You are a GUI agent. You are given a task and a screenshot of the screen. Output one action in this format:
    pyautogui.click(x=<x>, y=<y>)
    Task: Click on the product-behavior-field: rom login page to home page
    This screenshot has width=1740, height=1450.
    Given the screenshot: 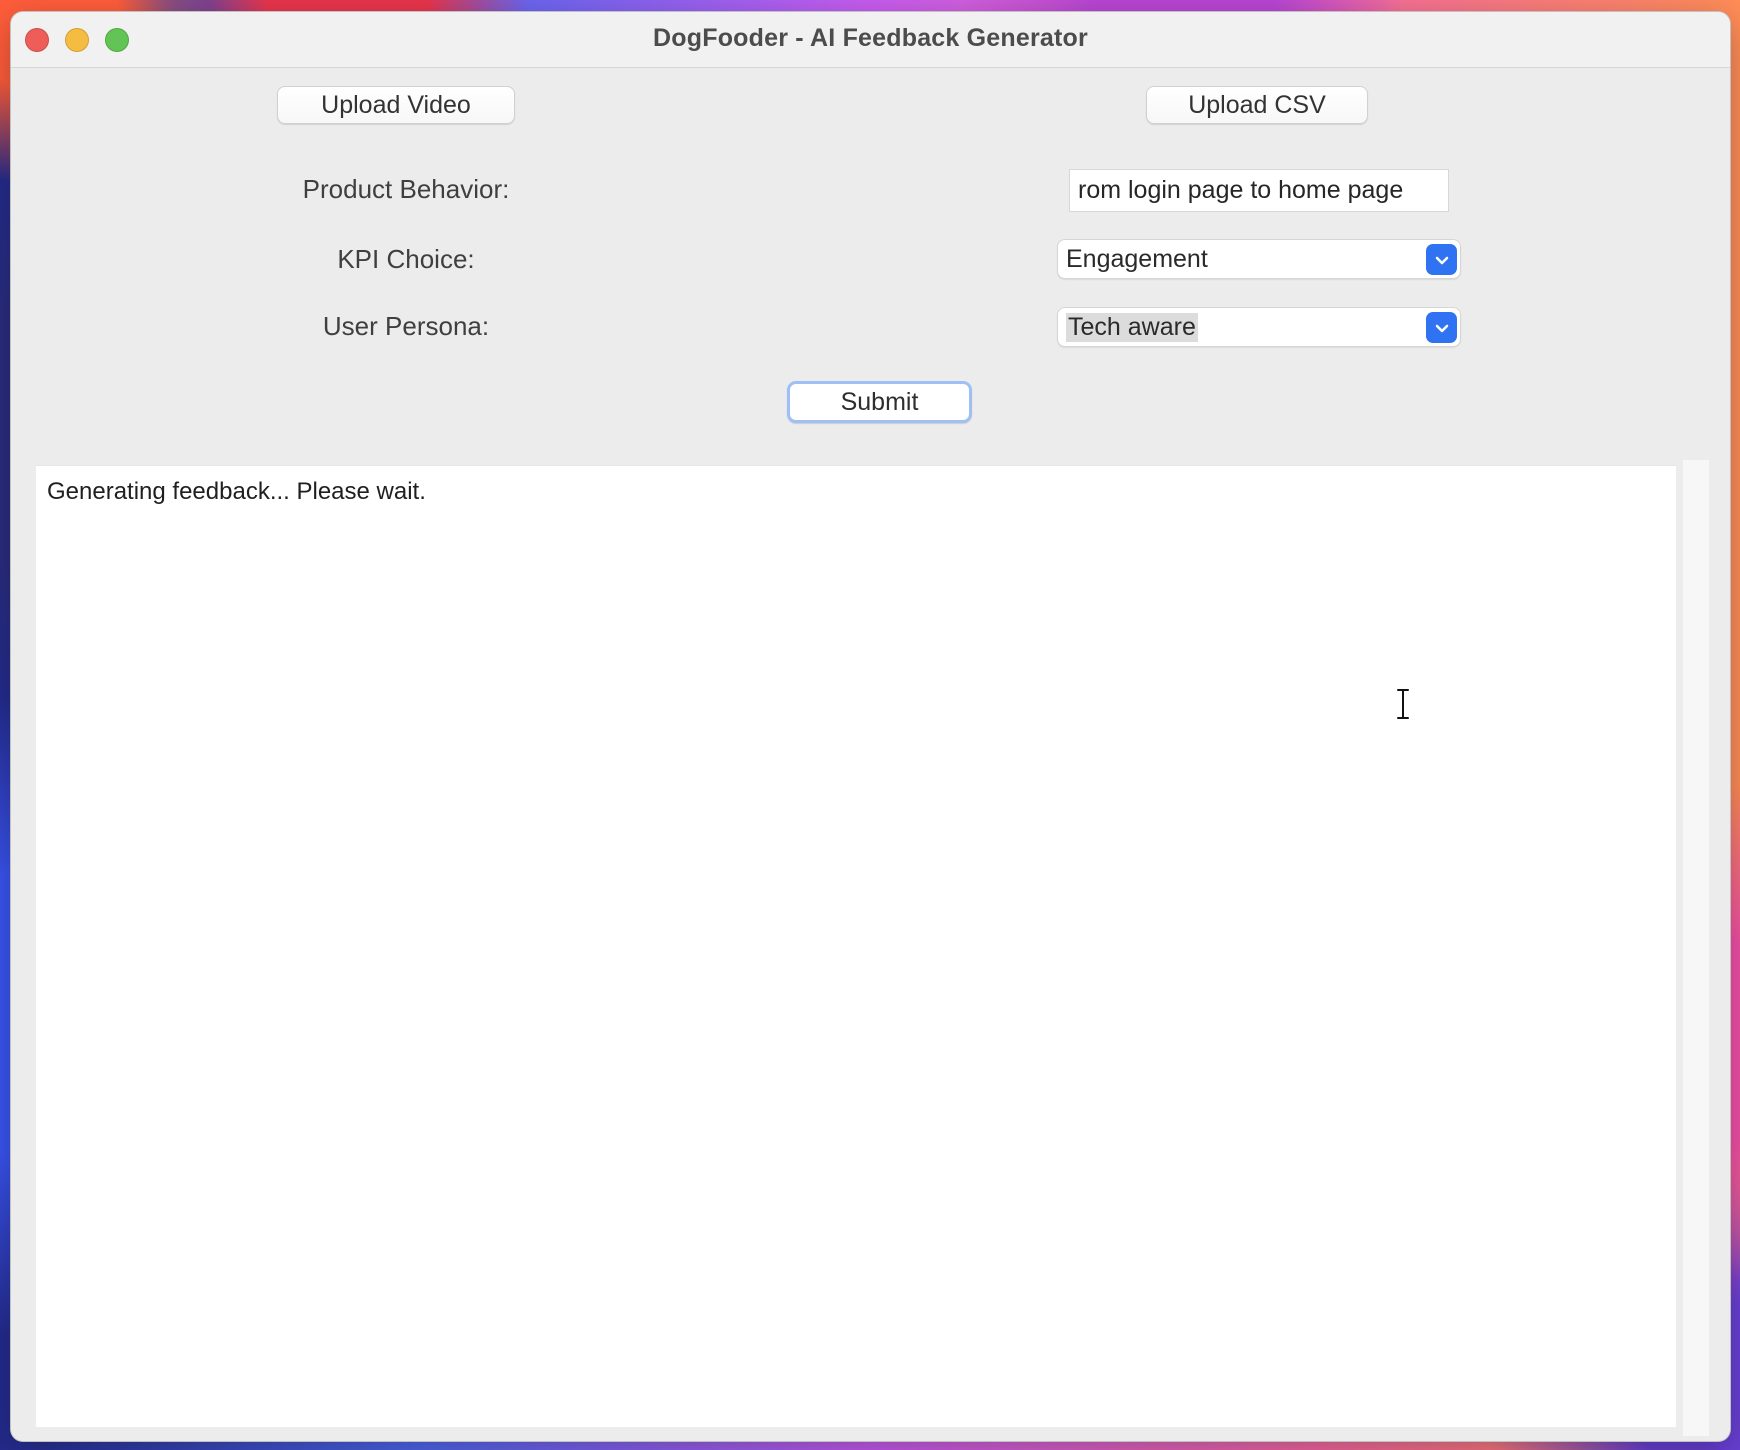 What is the action you would take?
    pyautogui.click(x=1259, y=190)
    